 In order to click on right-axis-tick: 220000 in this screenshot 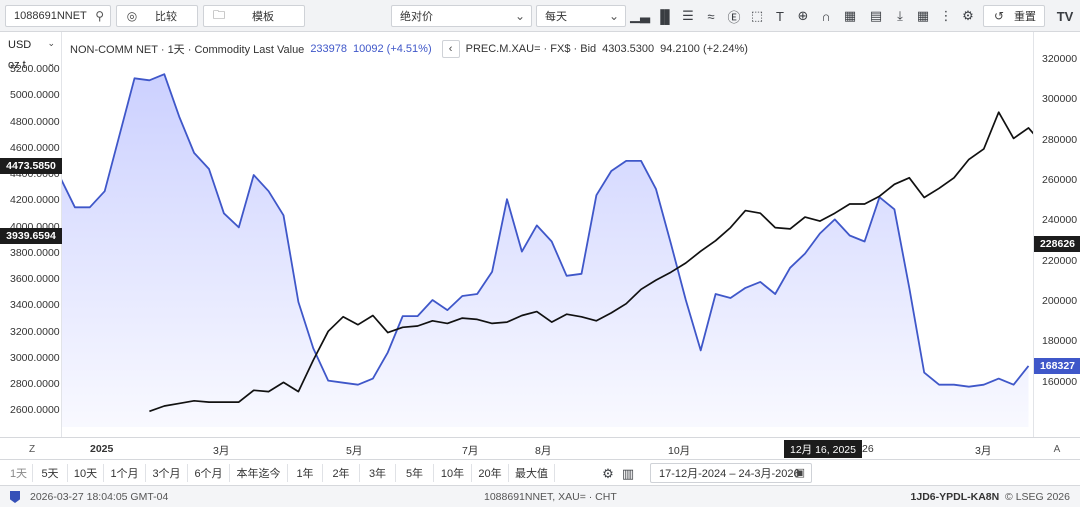, I will do `click(1060, 260)`.